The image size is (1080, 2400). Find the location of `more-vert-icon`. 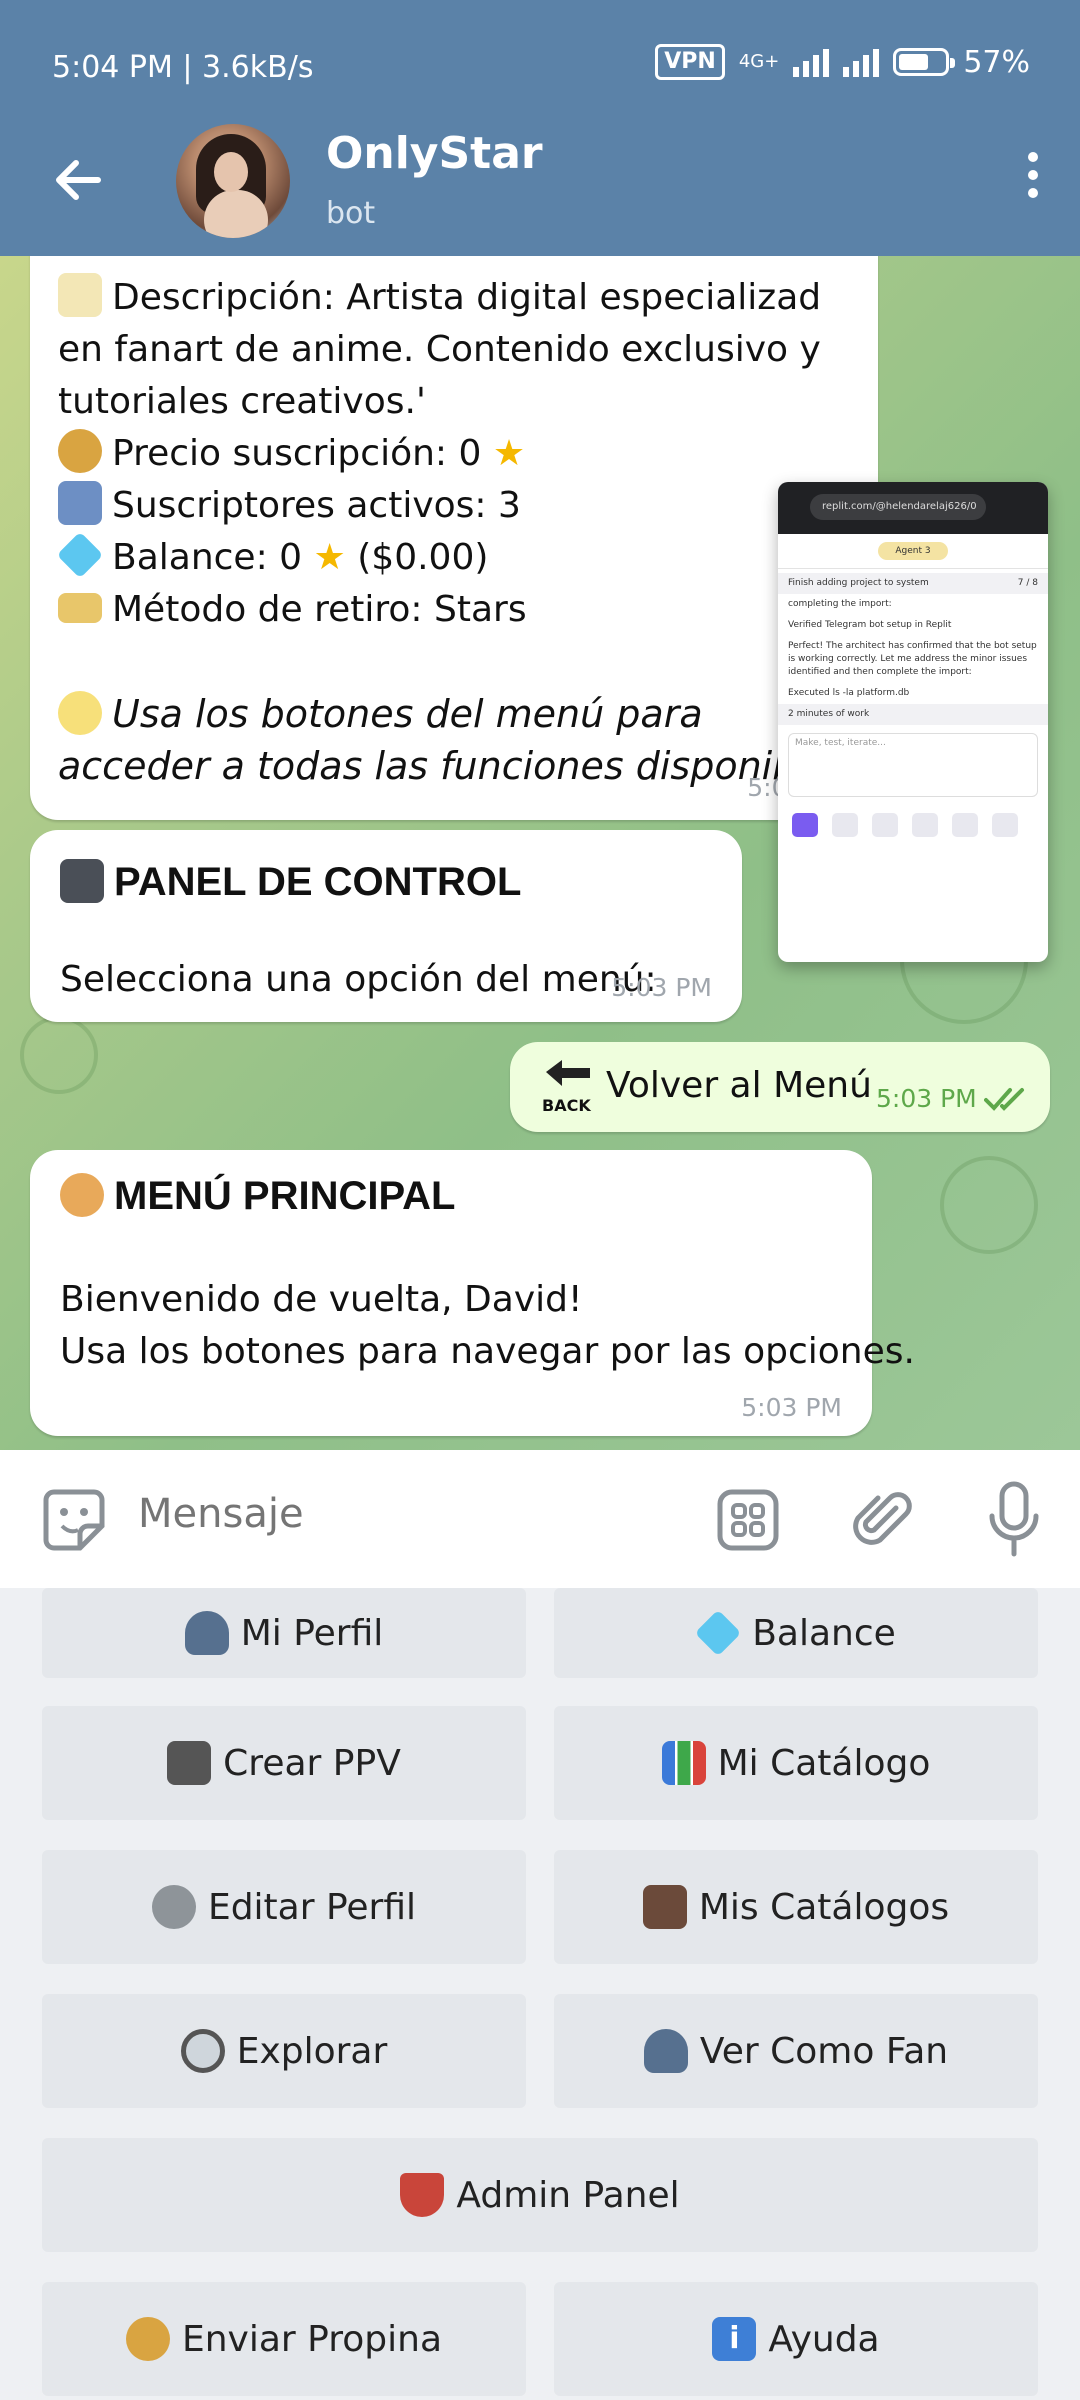

more-vert-icon is located at coordinates (1033, 180).